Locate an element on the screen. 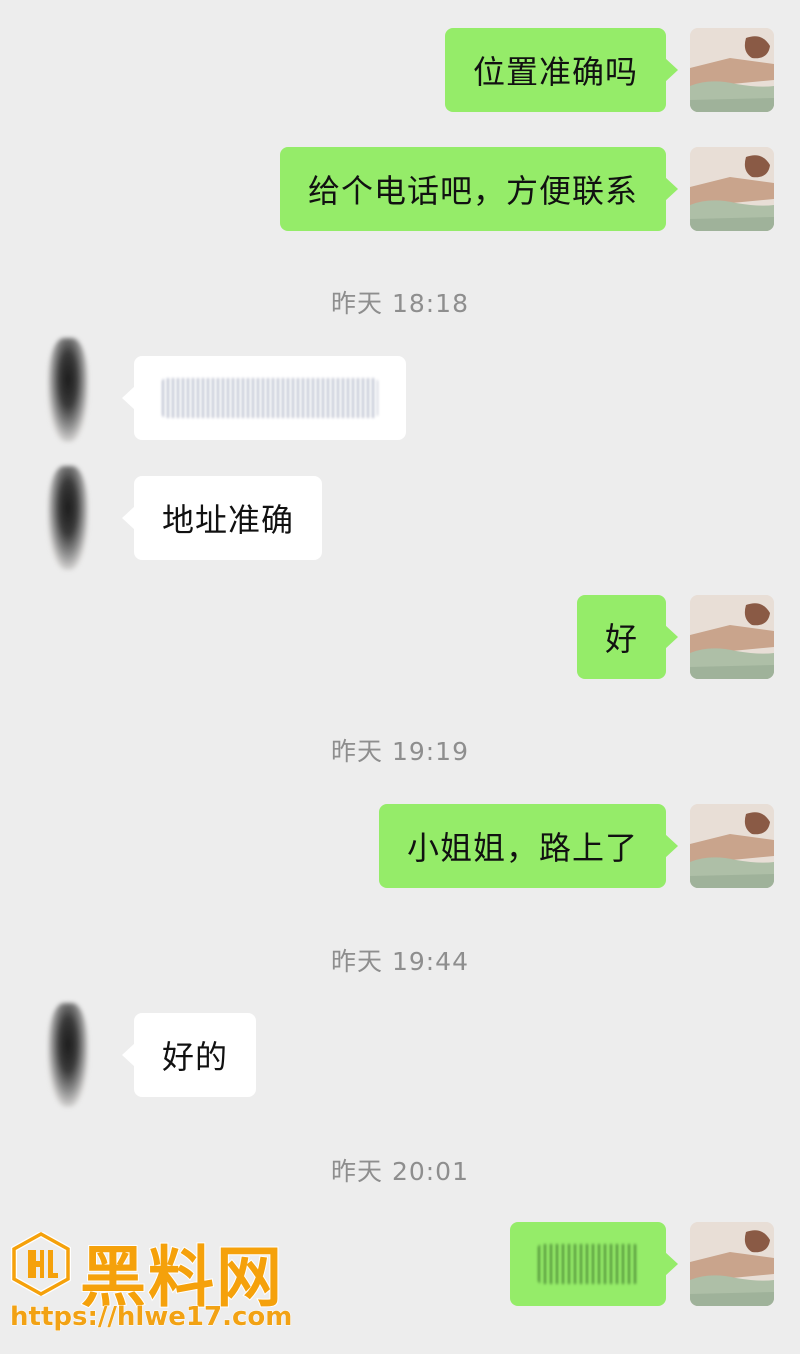 This screenshot has width=800, height=1354. message-bubble-outgoing: 小姐姐，路上了 is located at coordinates (528, 846).